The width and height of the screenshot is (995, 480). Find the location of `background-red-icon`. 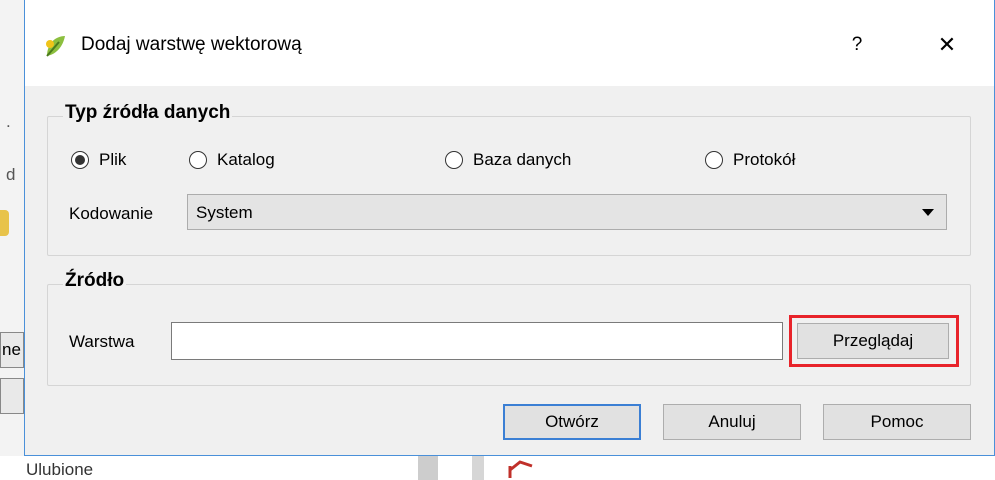

background-red-icon is located at coordinates (520, 469).